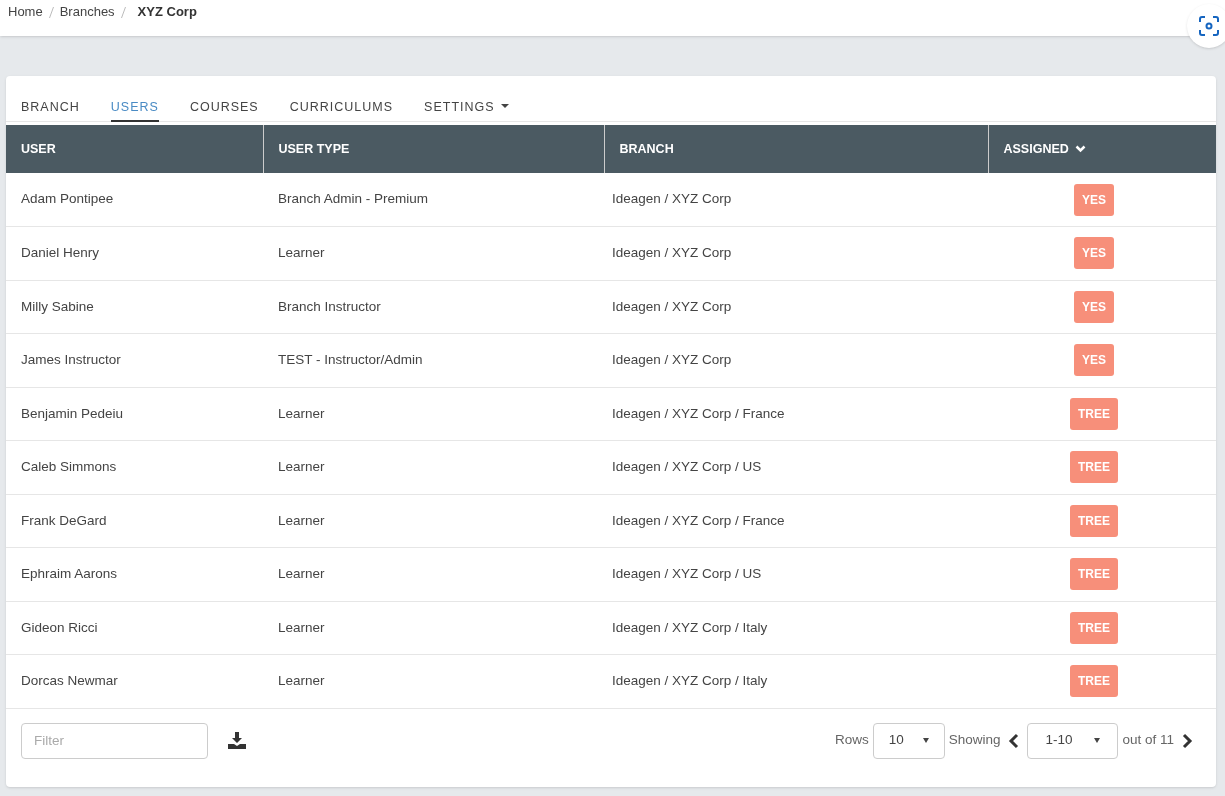 This screenshot has width=1225, height=796. Describe the element at coordinates (50, 110) in the screenshot. I see `tab: BRANCH` at that location.